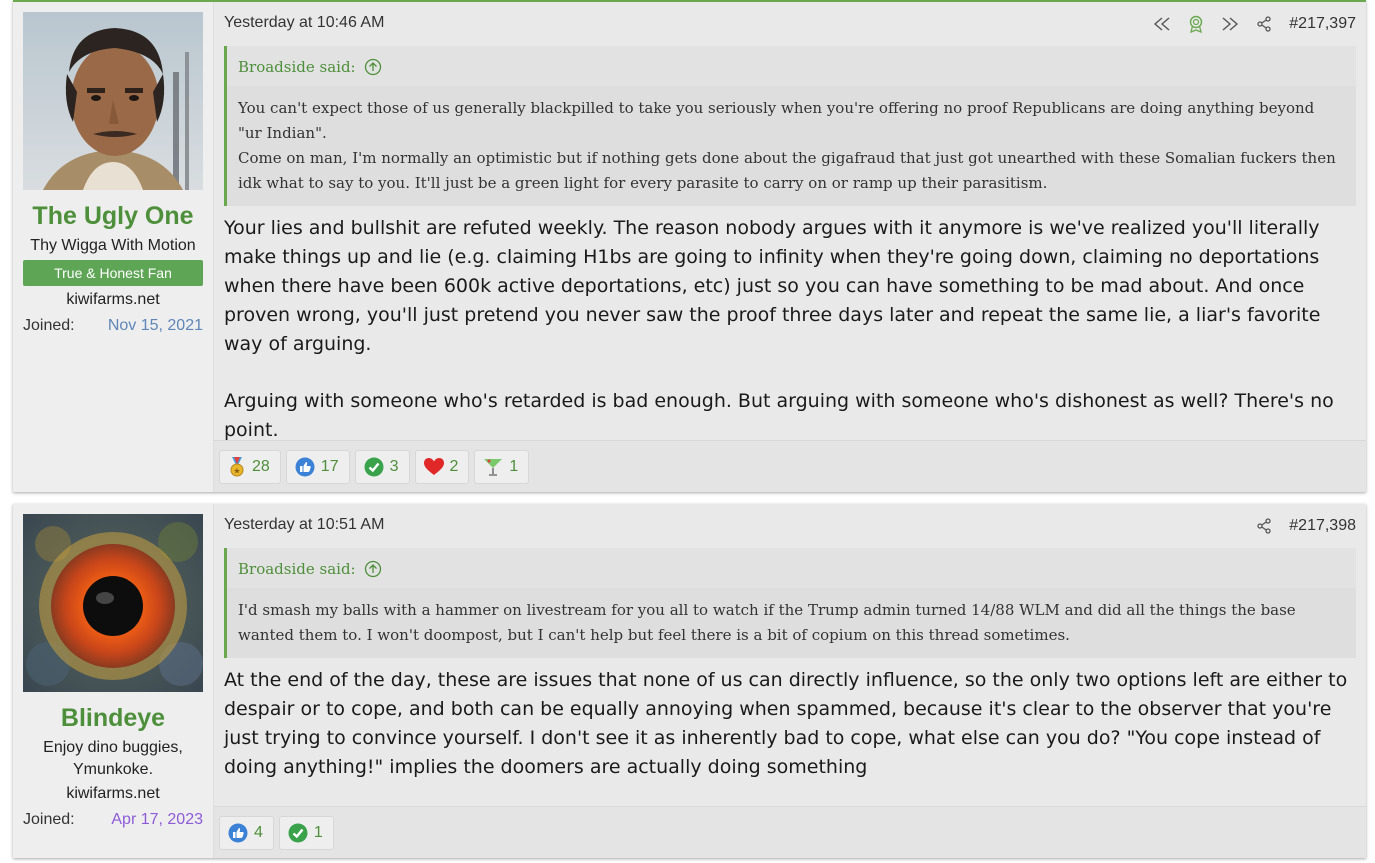 Image resolution: width=1375 pixels, height=863 pixels. What do you see at coordinates (790, 466) in the screenshot?
I see `reactions-bar: ★ 28 17 3 2 1` at bounding box center [790, 466].